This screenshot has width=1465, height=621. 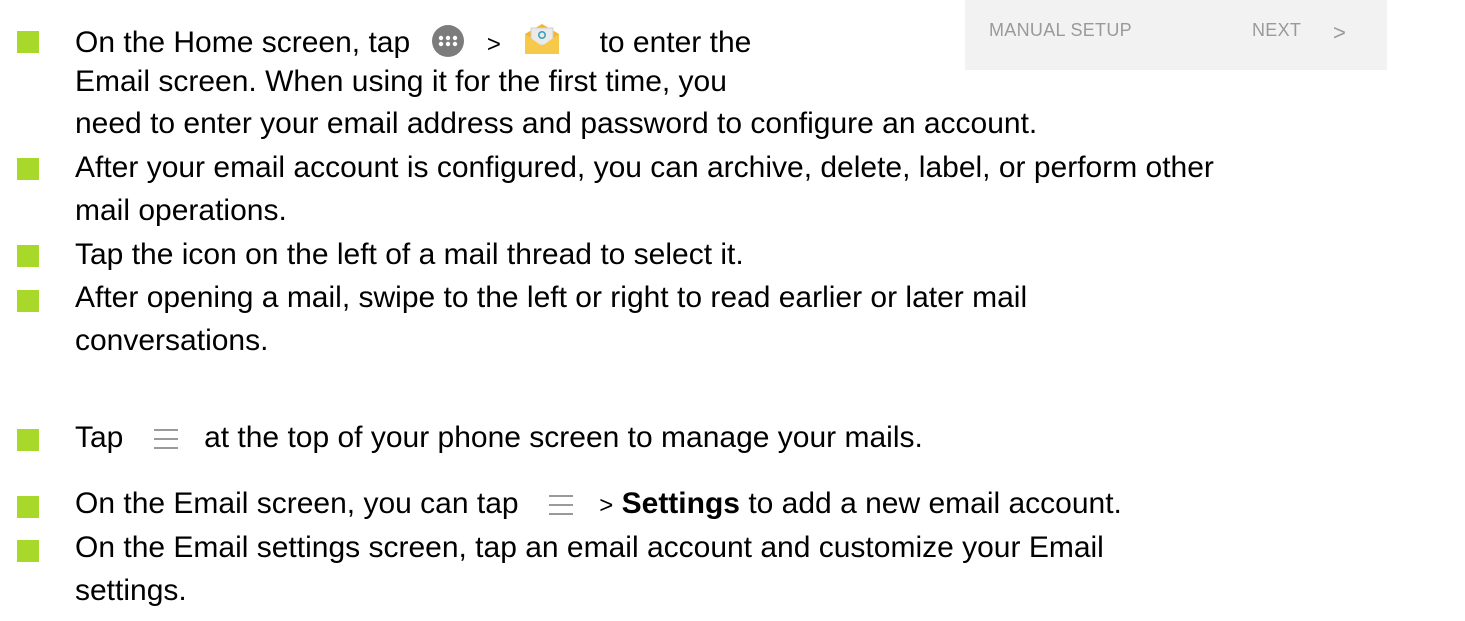 I want to click on email-app-icon, so click(x=542, y=39).